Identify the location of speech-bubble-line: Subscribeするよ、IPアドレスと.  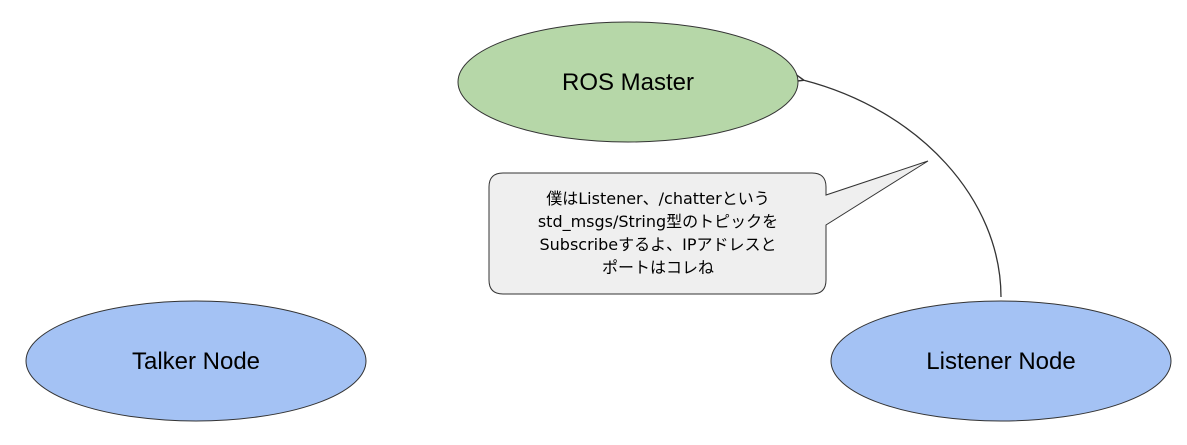
(658, 244).